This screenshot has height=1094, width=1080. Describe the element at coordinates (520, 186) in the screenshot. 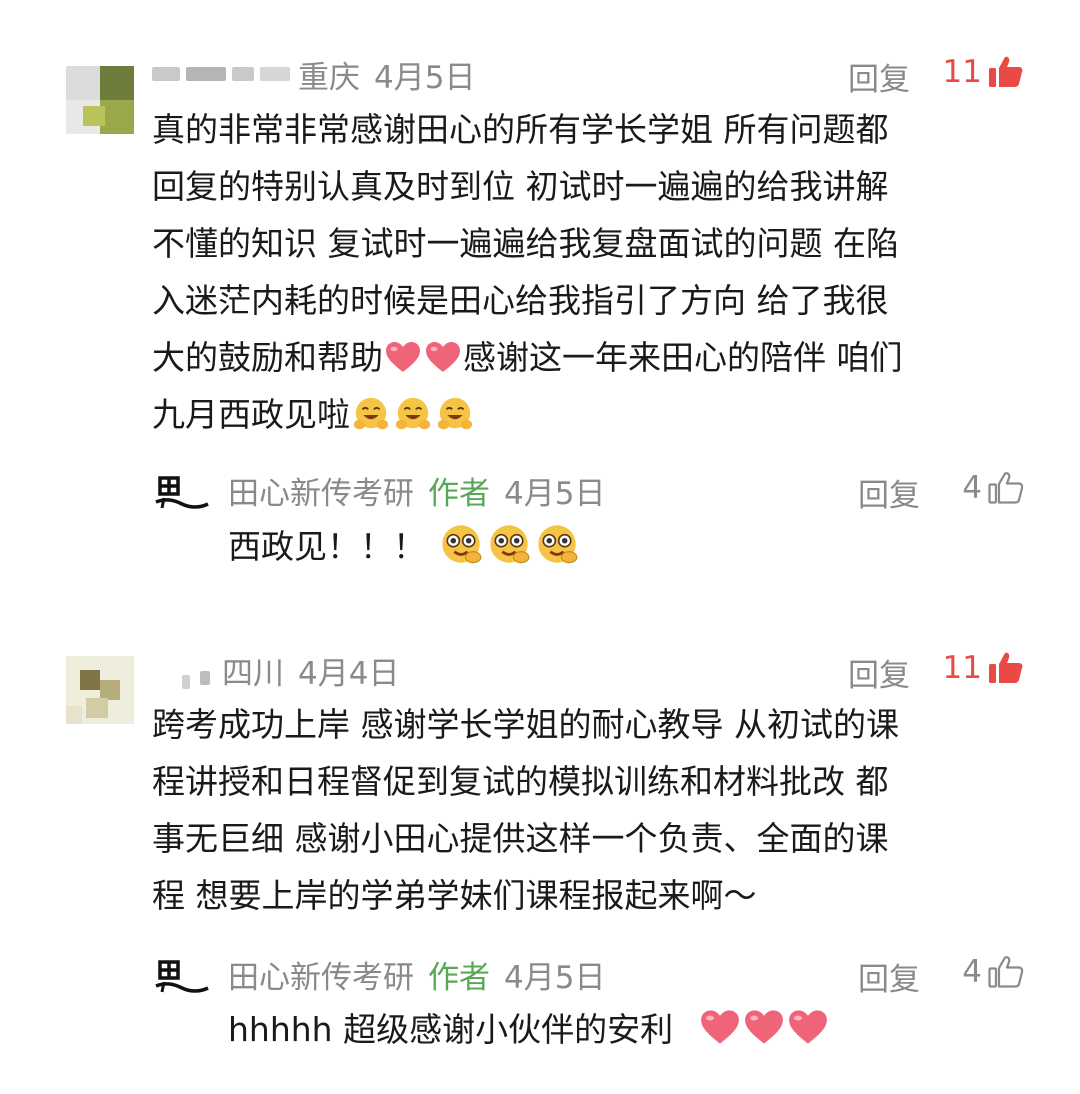

I see `text-line: 回复的特别认真及时到位 初试时一遍遍的给我讲解` at that location.